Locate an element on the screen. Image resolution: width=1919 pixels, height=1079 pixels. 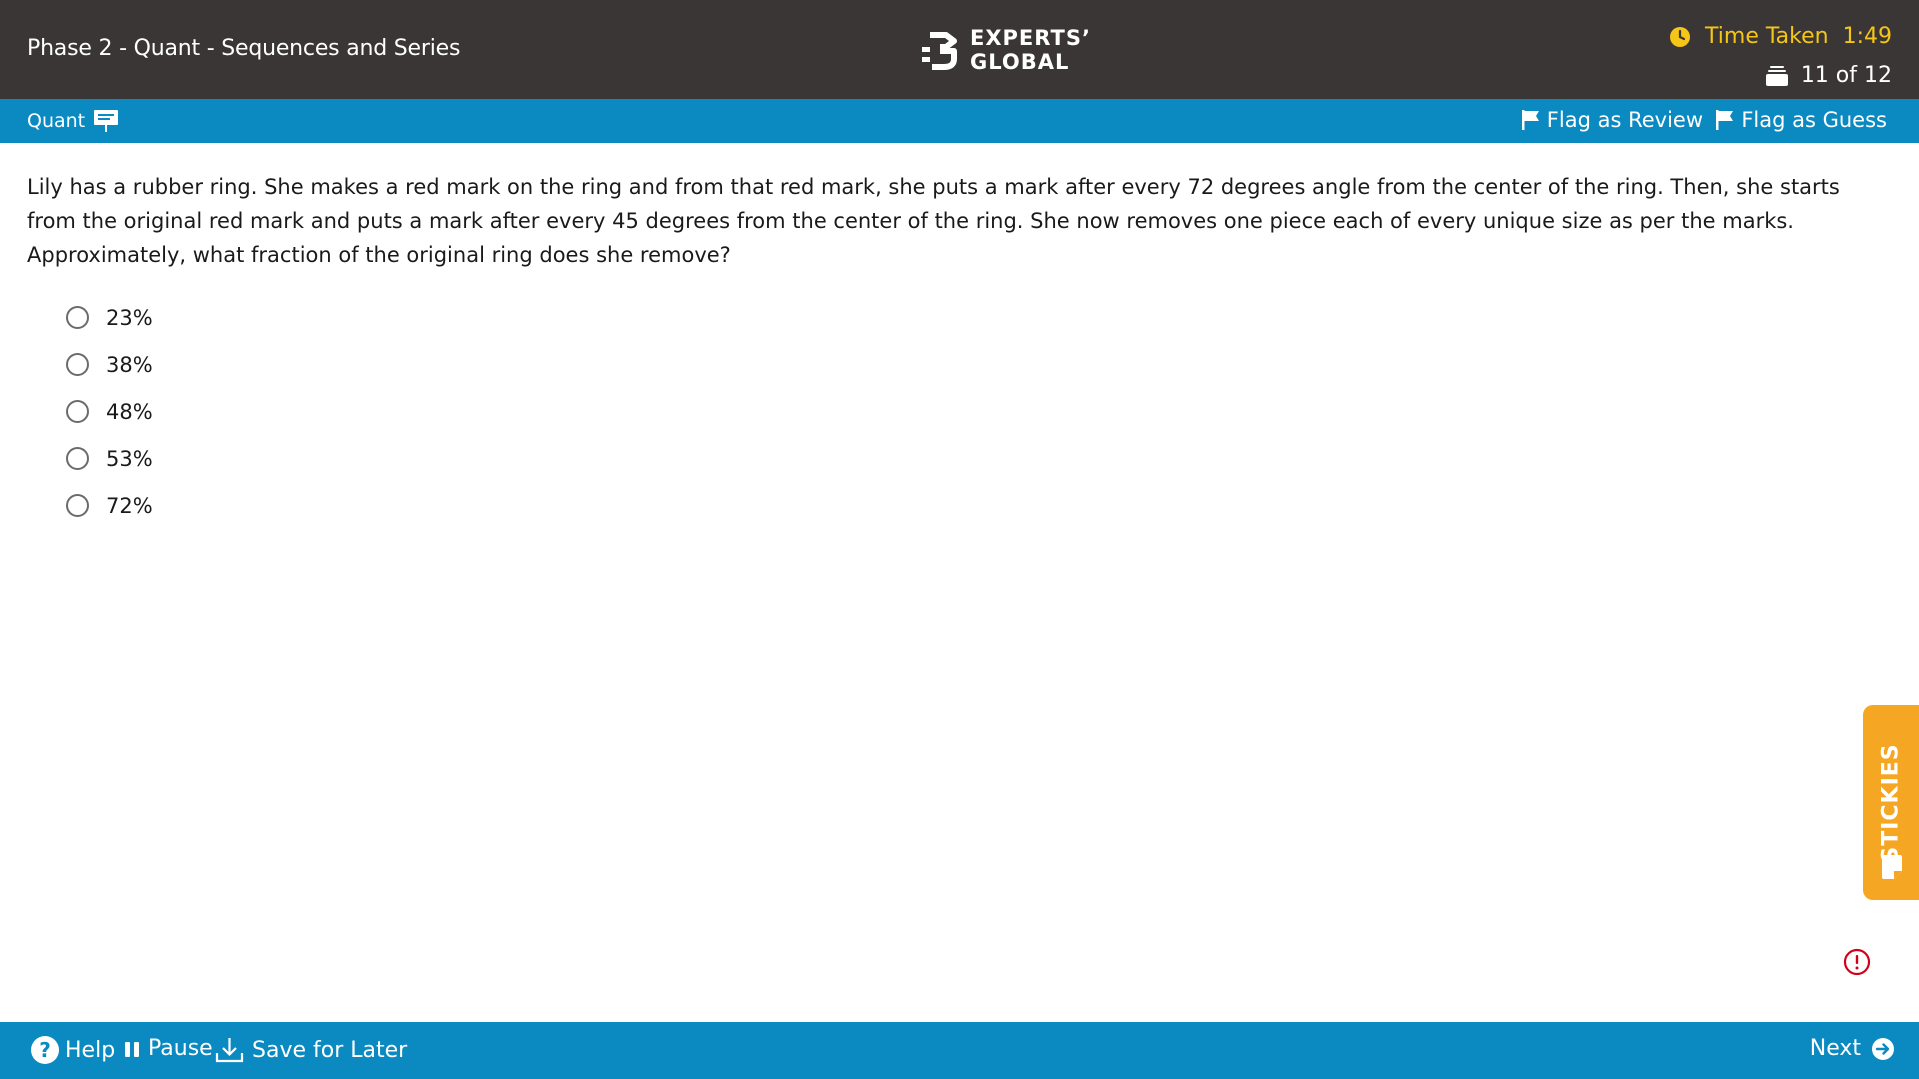
report-issue-icon is located at coordinates (1857, 962).